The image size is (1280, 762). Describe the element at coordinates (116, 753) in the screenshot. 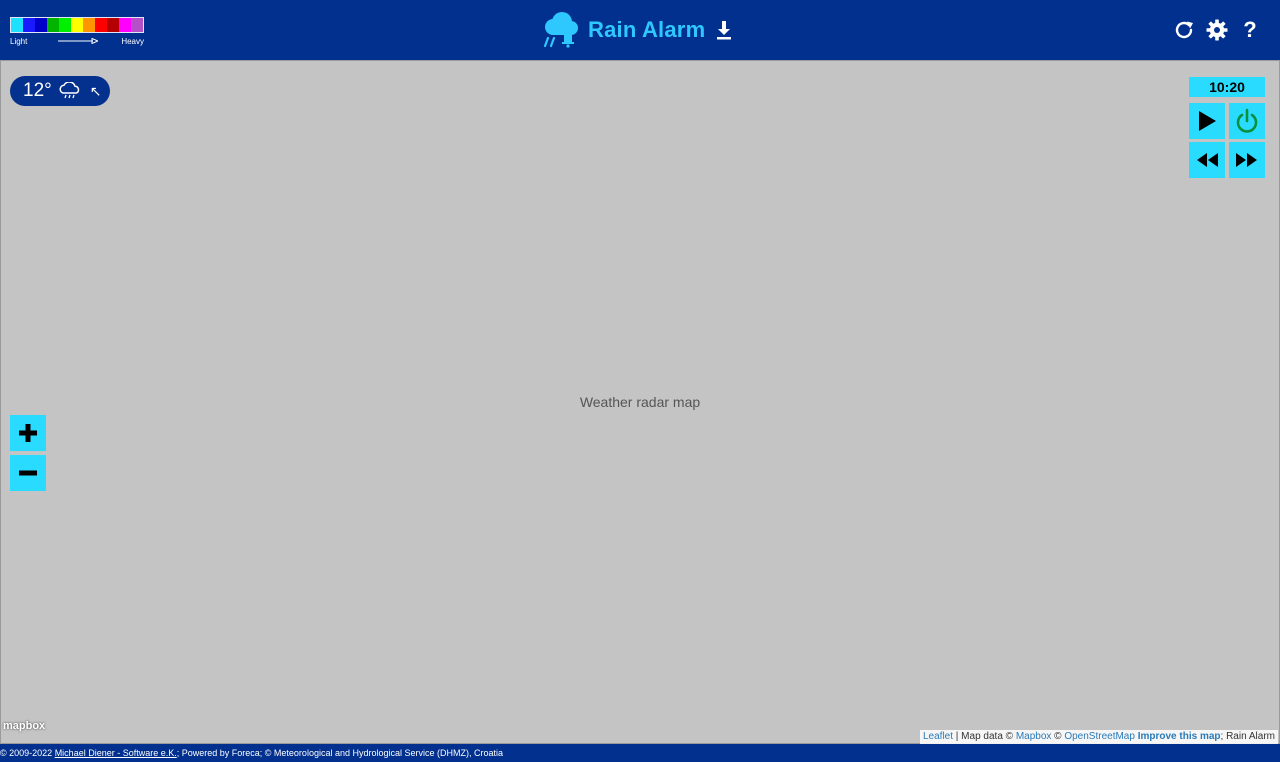

I see `author-link: Michael Diener - Software e.K.` at that location.